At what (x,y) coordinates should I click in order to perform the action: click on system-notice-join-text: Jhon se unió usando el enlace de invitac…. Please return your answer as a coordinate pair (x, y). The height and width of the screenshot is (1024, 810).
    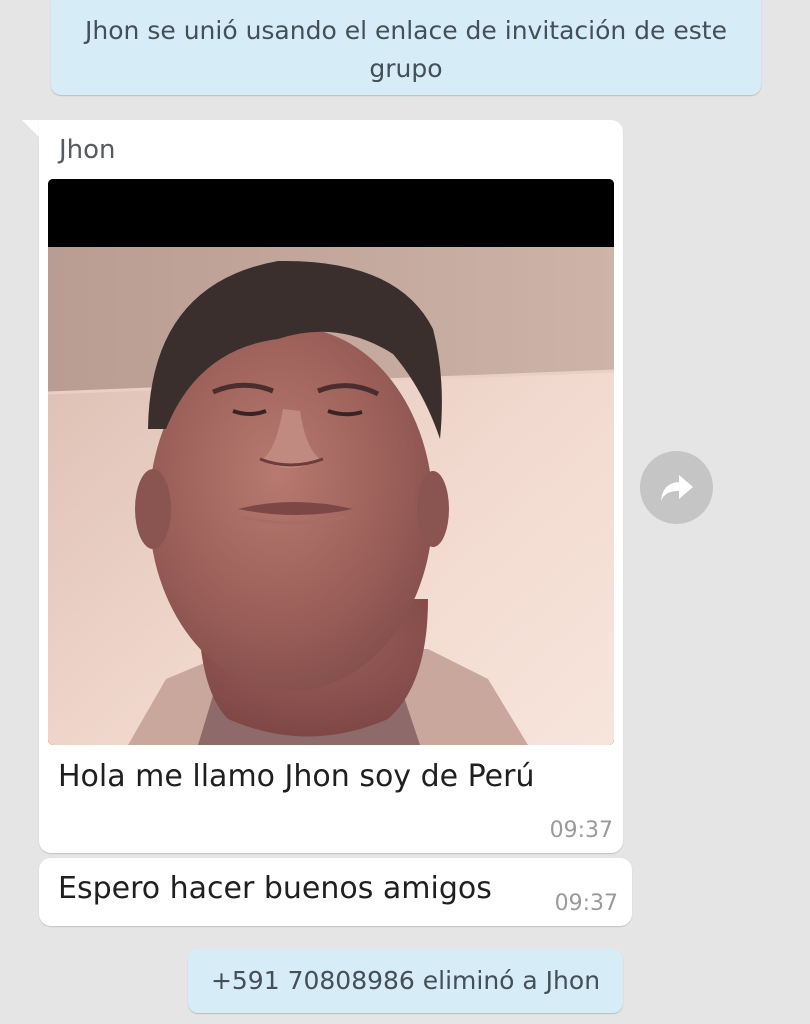
    Looking at the image, I should click on (406, 49).